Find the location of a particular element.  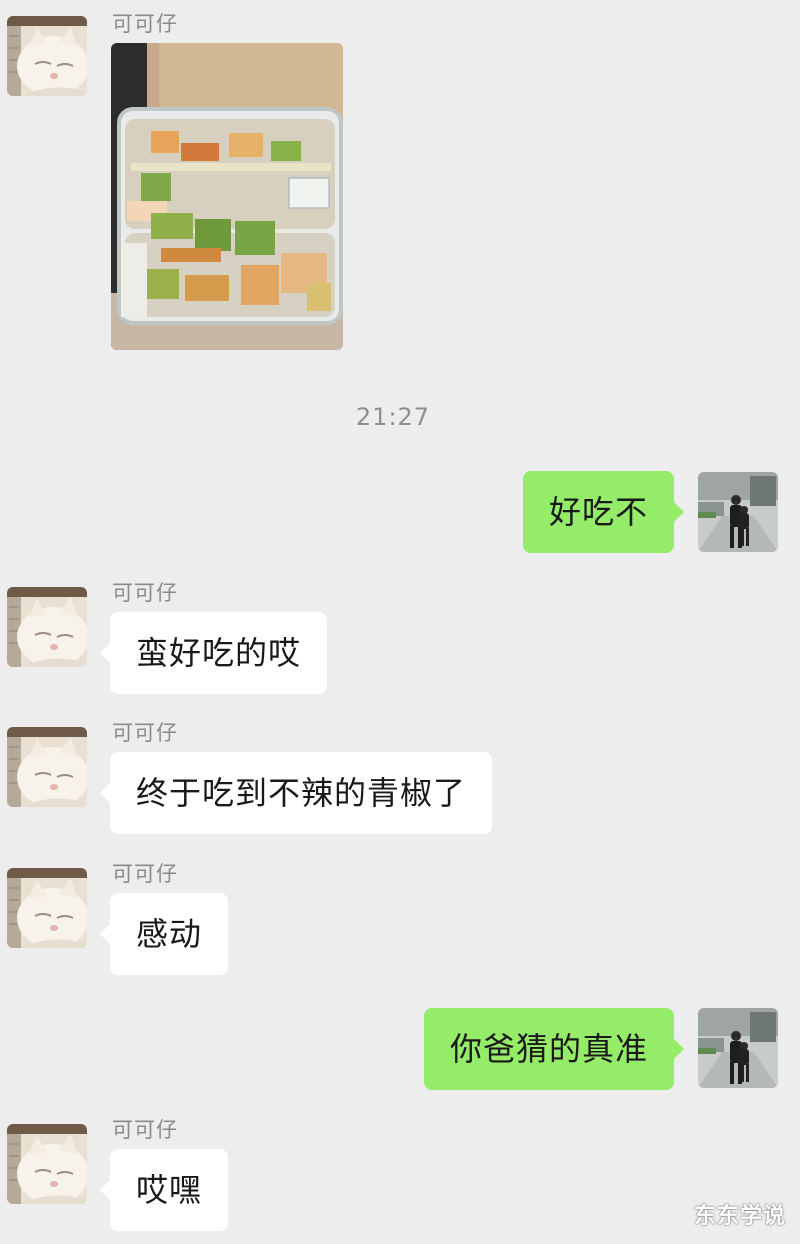

timestamp: 21:27 is located at coordinates (393, 417).